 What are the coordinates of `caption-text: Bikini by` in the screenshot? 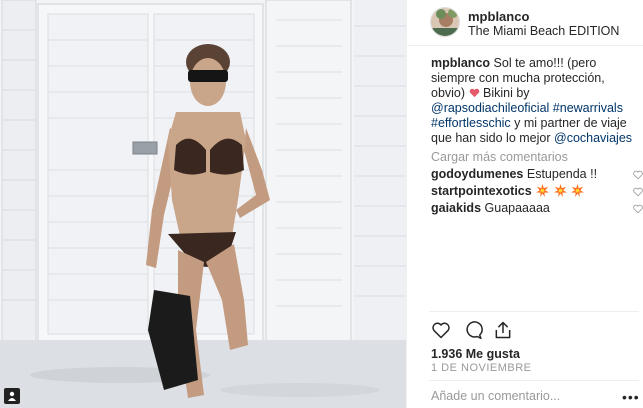 It's located at (506, 93).